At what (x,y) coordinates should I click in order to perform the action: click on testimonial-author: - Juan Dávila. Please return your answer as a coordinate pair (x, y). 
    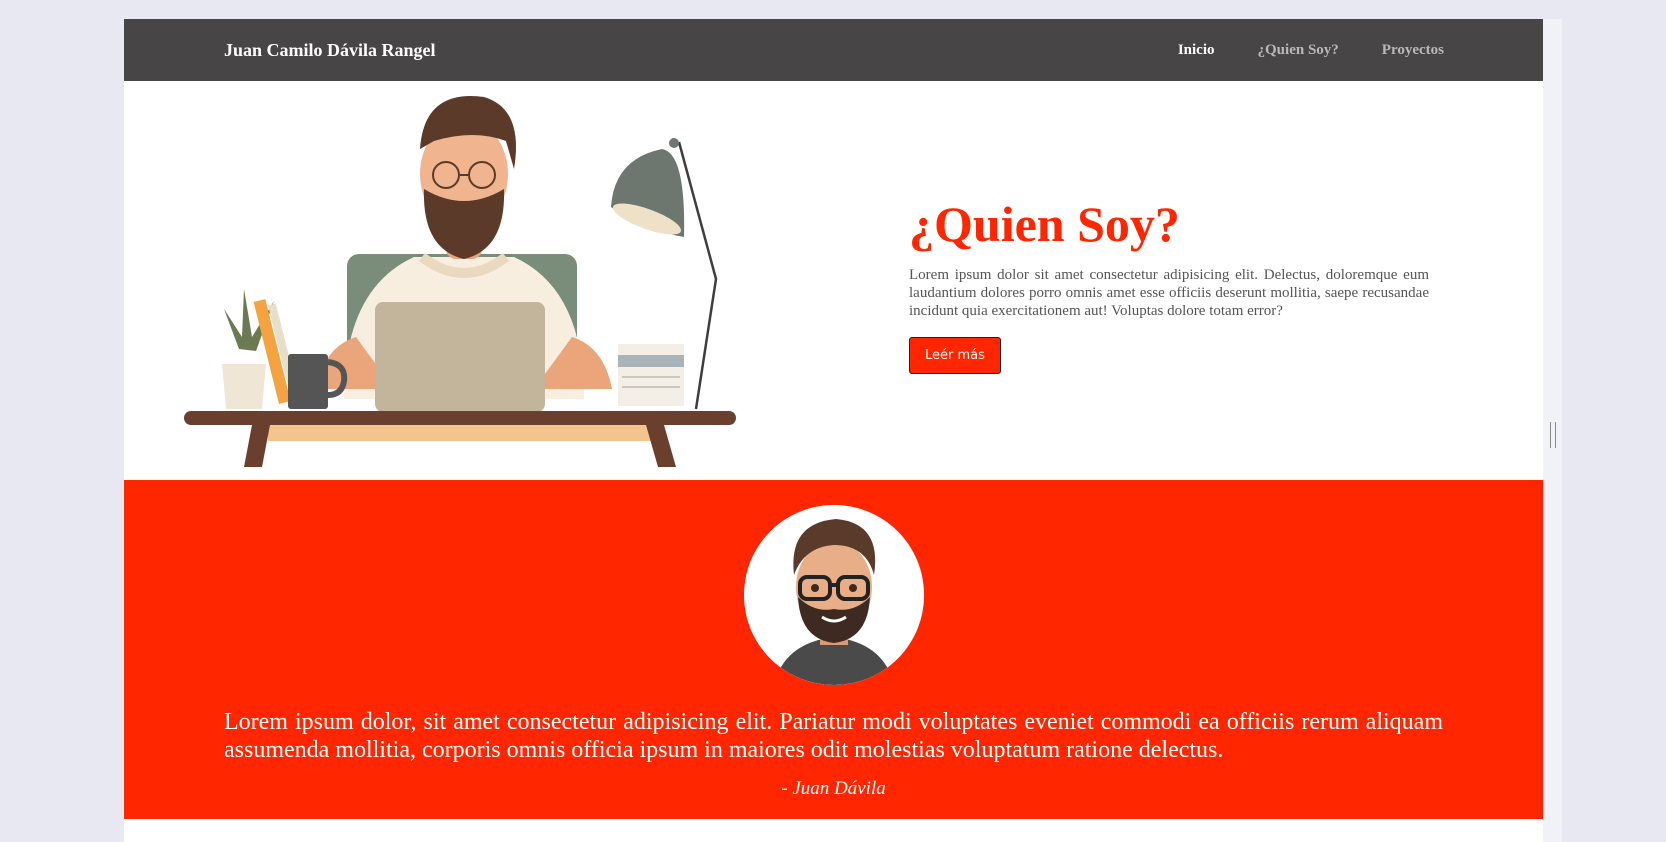
    Looking at the image, I should click on (833, 788).